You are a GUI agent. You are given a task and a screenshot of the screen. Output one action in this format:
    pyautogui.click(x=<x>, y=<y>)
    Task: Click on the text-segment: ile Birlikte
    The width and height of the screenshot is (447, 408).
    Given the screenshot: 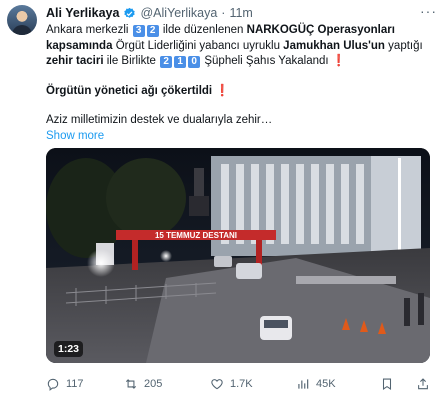 What is the action you would take?
    pyautogui.click(x=131, y=61)
    